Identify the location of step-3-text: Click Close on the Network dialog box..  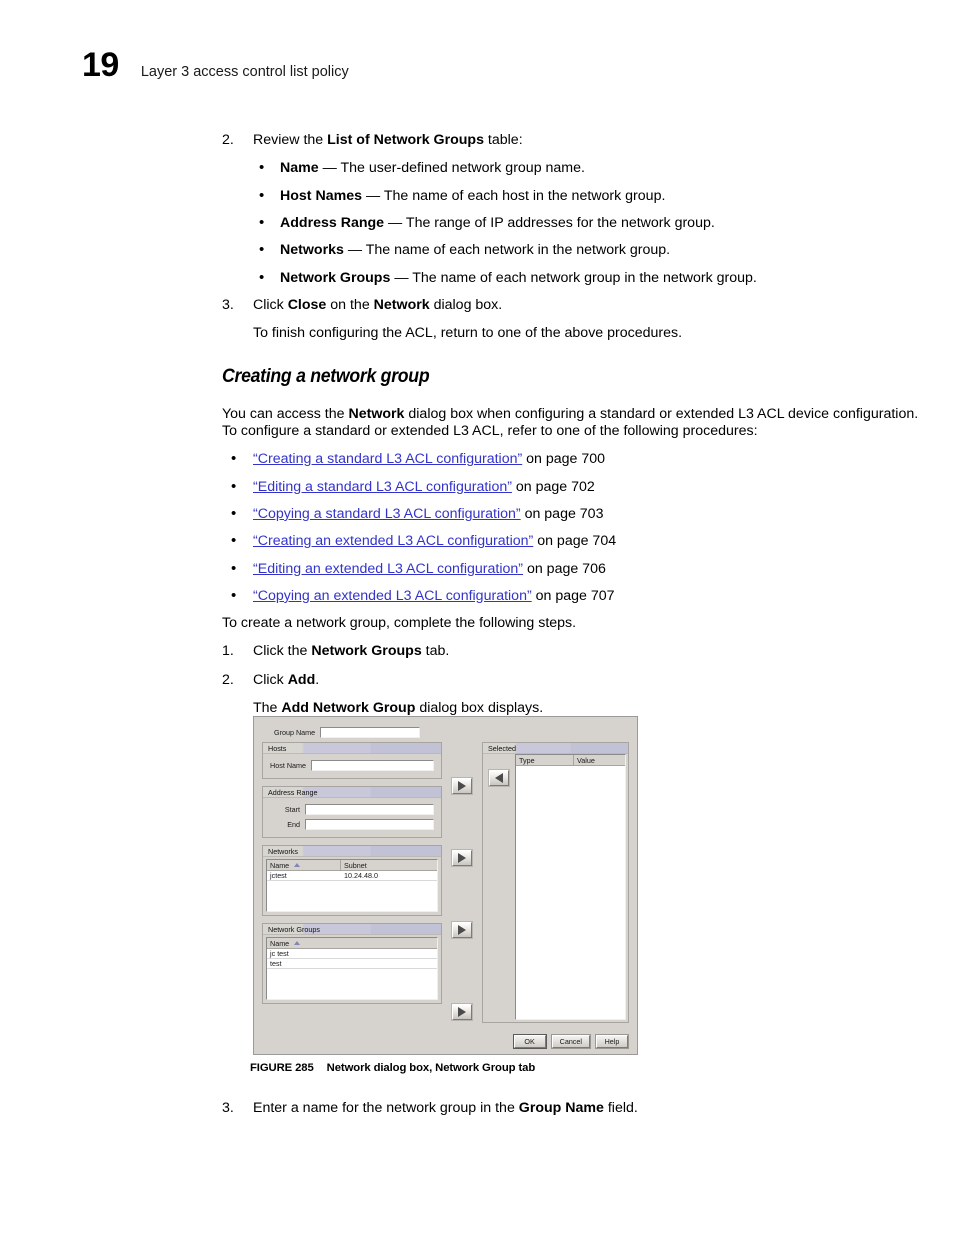
(587, 305).